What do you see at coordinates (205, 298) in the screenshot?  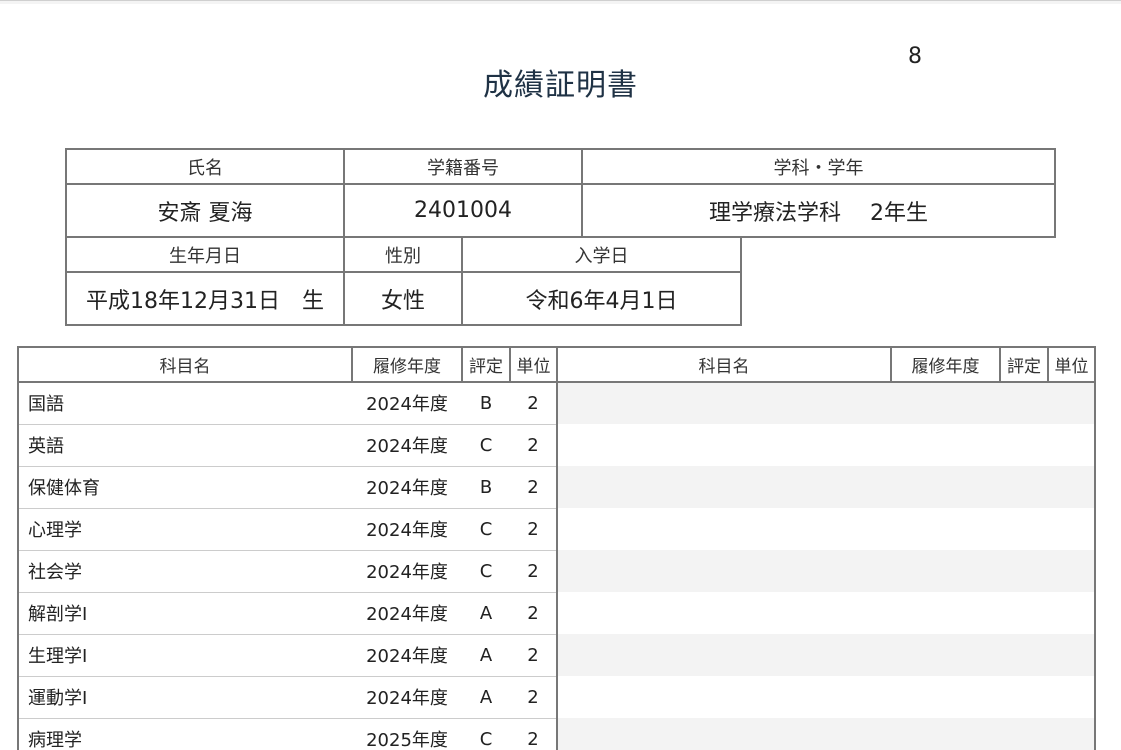 I see `birthdate: 平成18年12月31日 生` at bounding box center [205, 298].